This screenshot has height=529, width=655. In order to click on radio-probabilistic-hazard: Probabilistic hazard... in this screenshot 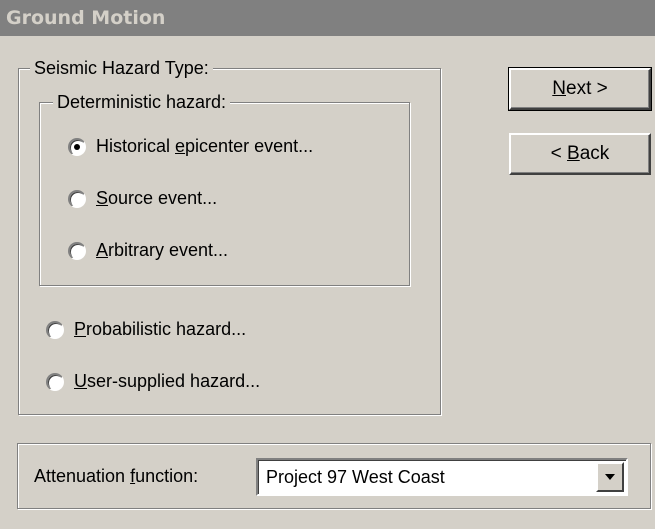, I will do `click(146, 329)`.